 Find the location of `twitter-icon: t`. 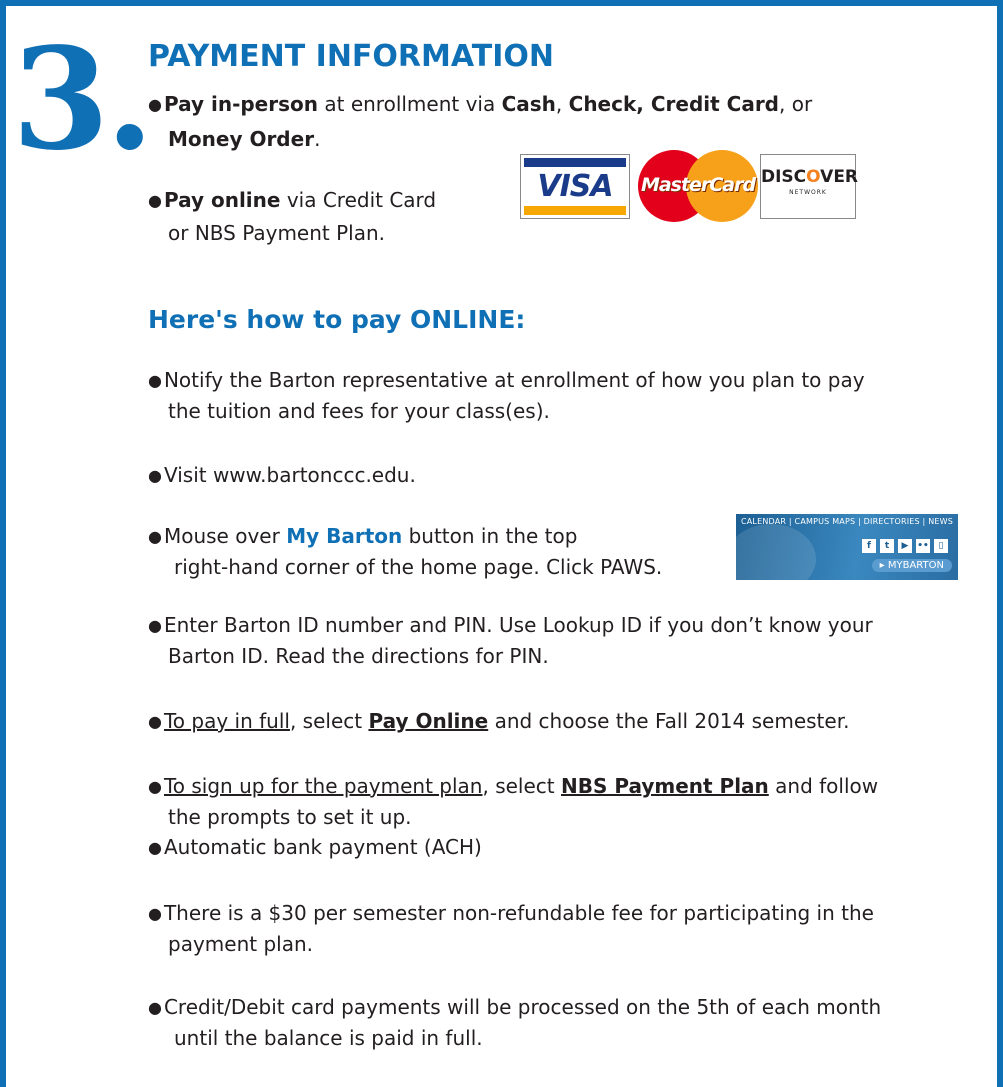

twitter-icon: t is located at coordinates (887, 546).